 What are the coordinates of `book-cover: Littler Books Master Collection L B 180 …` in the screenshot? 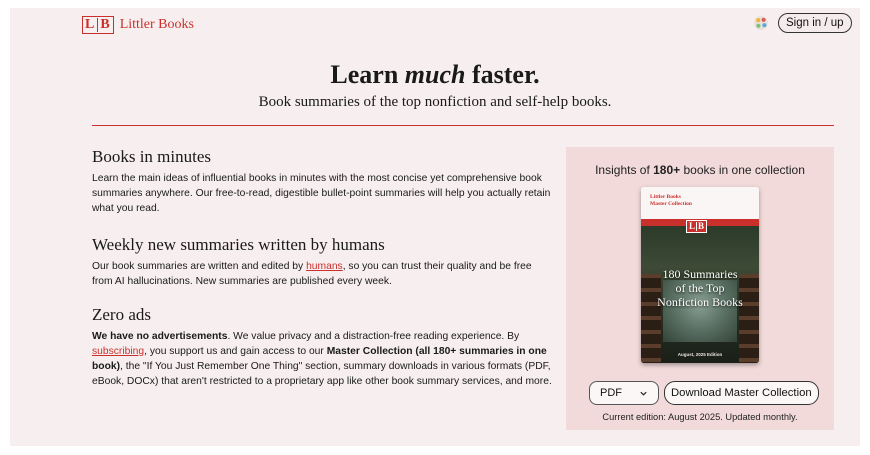 It's located at (700, 275).